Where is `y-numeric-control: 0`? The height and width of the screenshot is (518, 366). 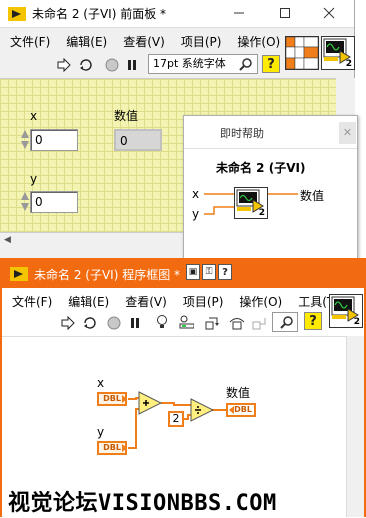 y-numeric-control: 0 is located at coordinates (54, 202).